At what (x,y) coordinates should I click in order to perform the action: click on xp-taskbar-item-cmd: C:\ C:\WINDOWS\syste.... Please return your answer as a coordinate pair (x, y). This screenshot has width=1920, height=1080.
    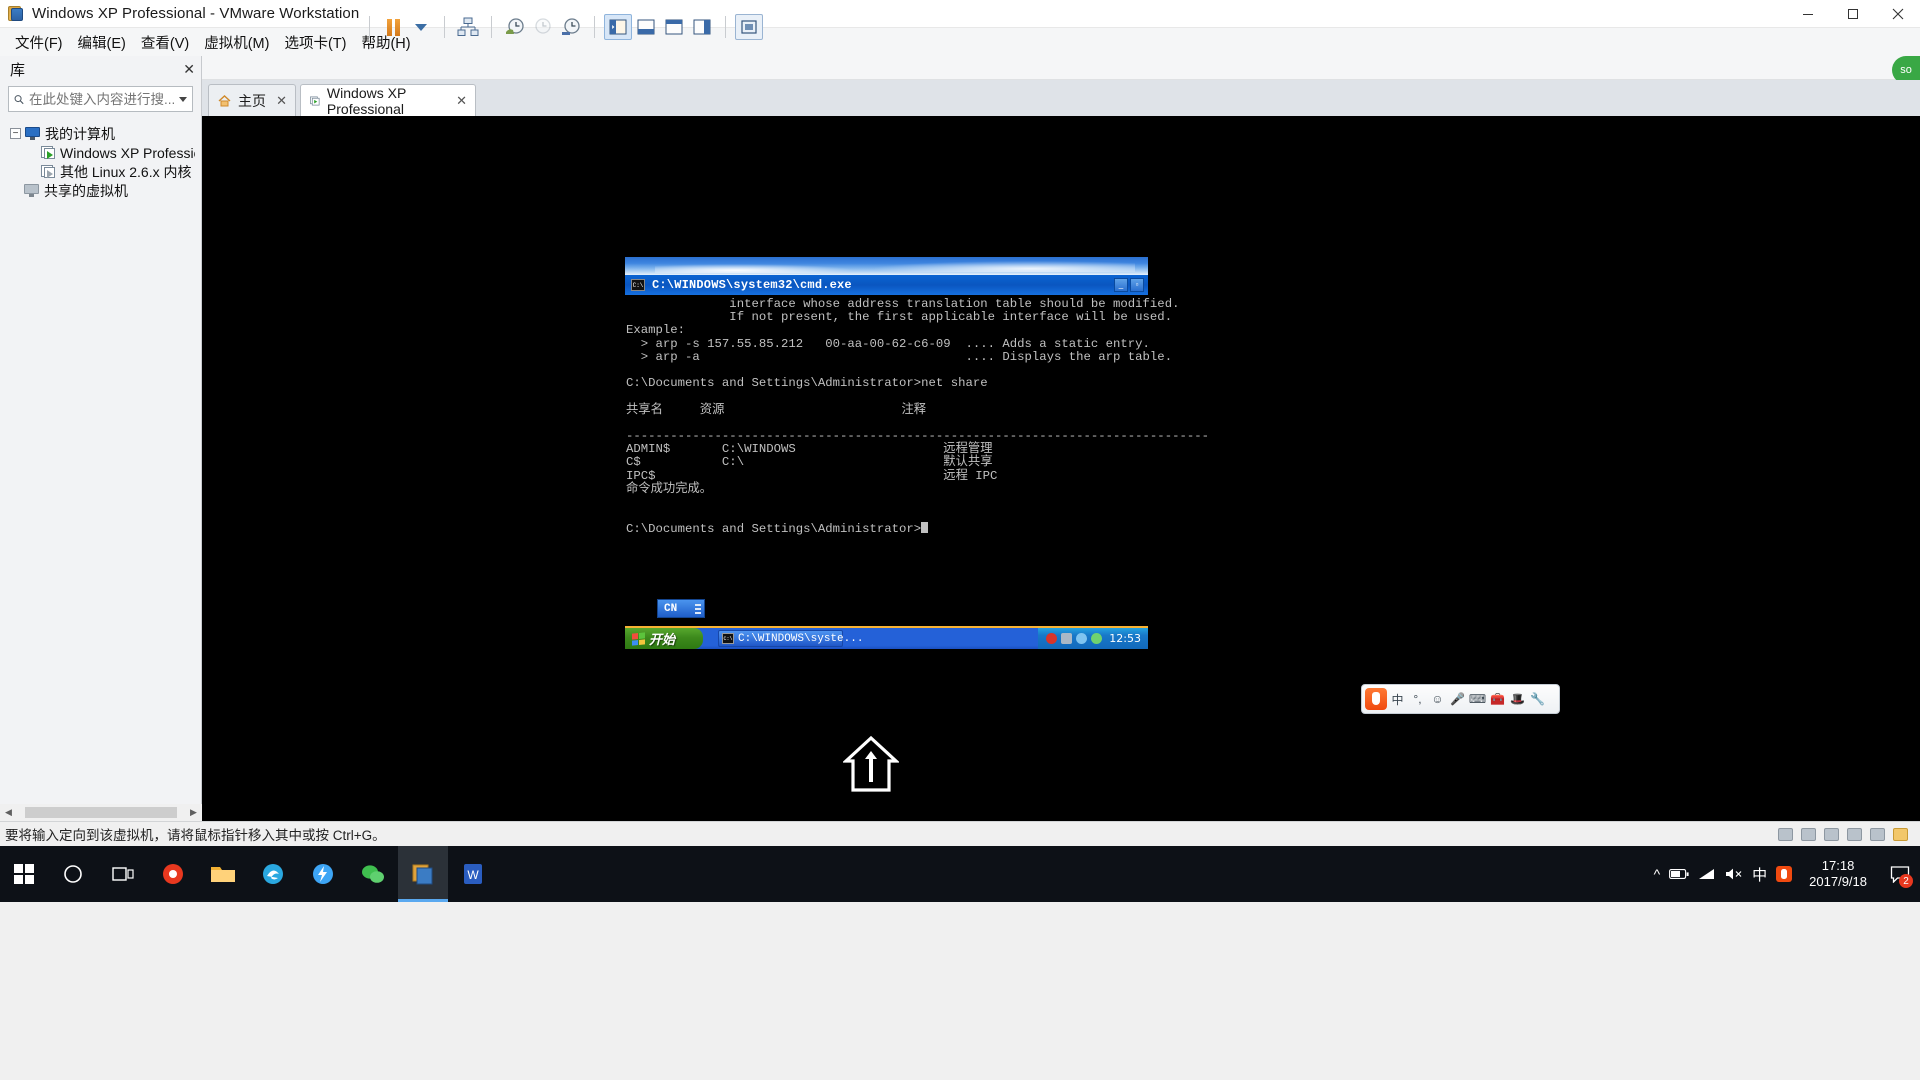
    Looking at the image, I should click on (790, 638).